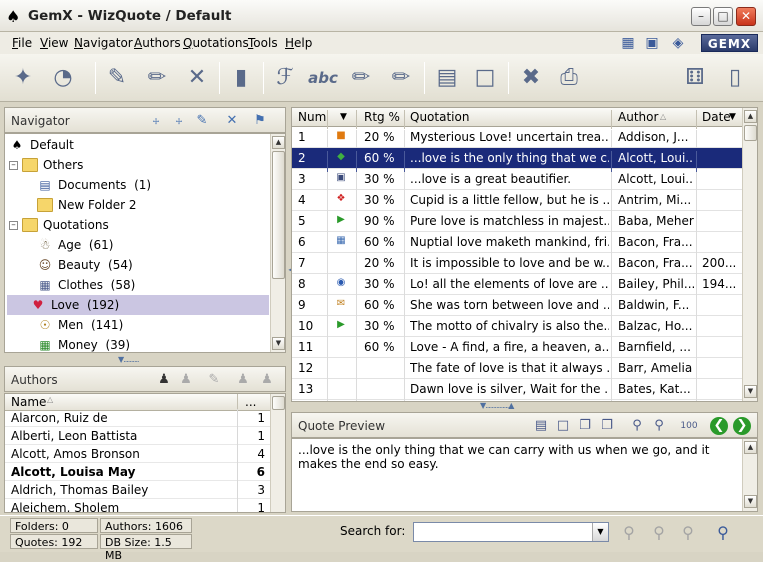 This screenshot has width=763, height=562. I want to click on preview-scrollbar: ▲ ▼, so click(749, 475).